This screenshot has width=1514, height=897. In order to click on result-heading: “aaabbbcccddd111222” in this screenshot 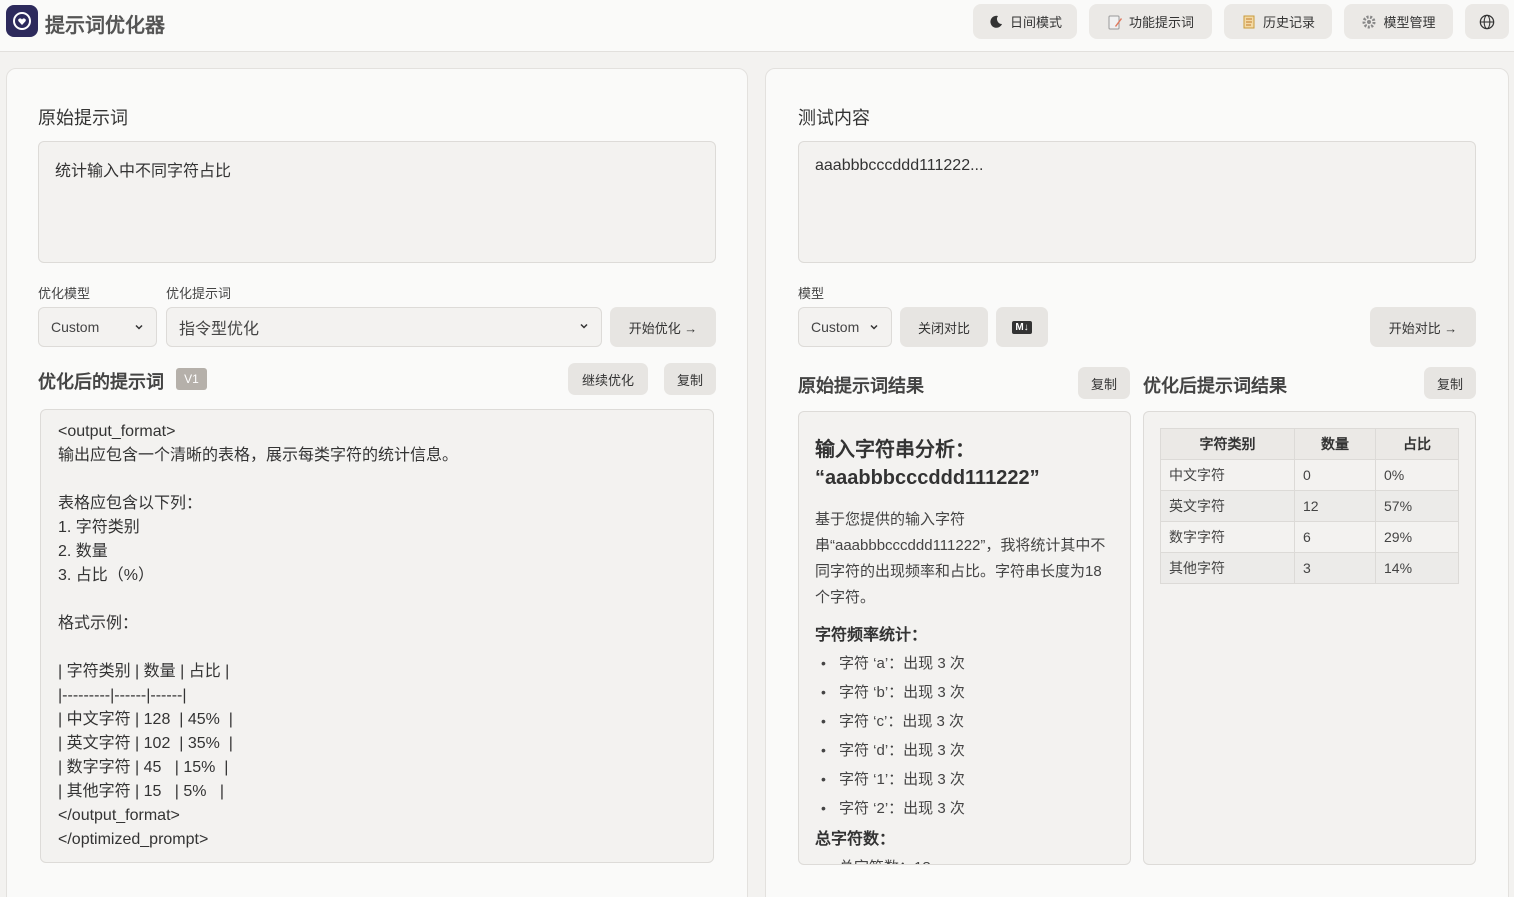, I will do `click(927, 478)`.